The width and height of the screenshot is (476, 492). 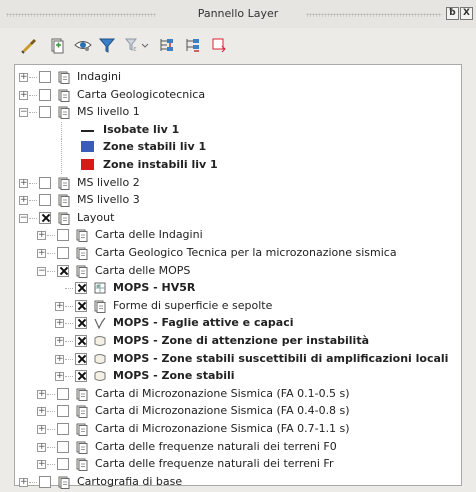 I want to click on legend-item: Zone stabili liv 1, so click(x=238, y=148).